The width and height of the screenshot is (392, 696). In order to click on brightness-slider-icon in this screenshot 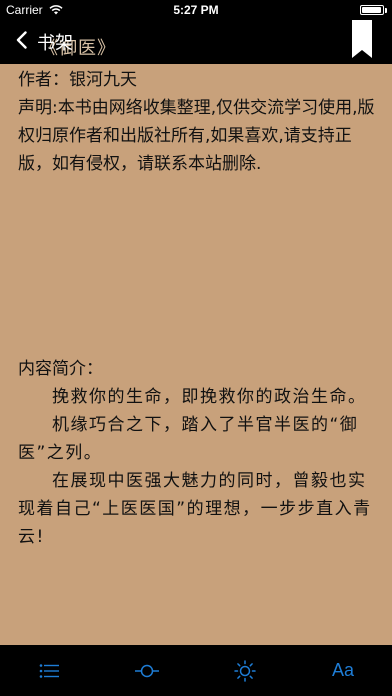, I will do `click(147, 670)`.